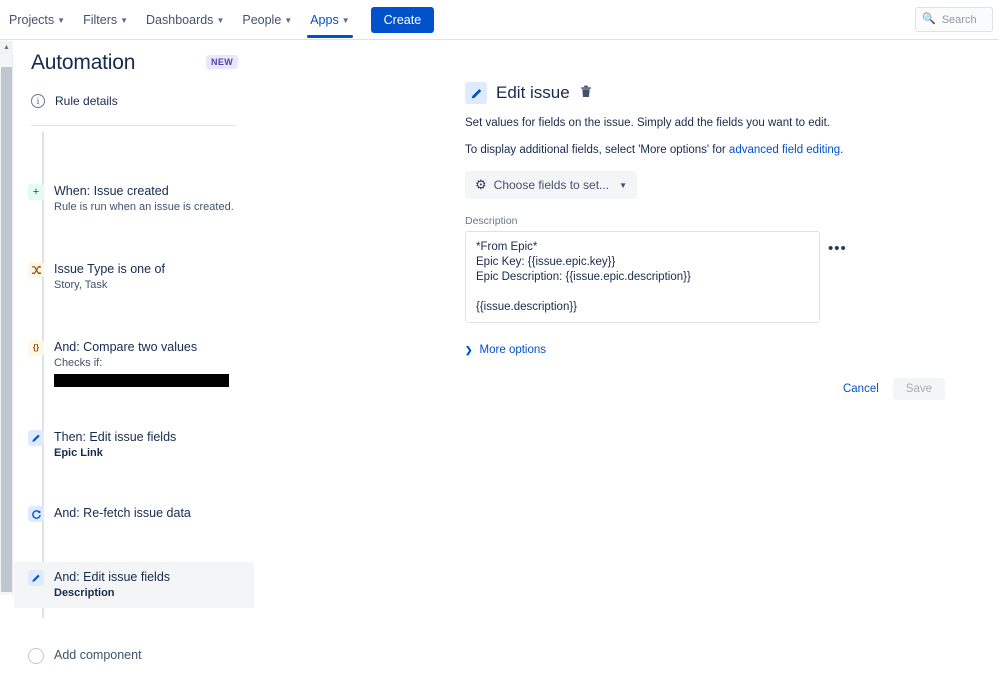 The width and height of the screenshot is (999, 674). I want to click on more-options-toggle: ❯ More options, so click(505, 350).